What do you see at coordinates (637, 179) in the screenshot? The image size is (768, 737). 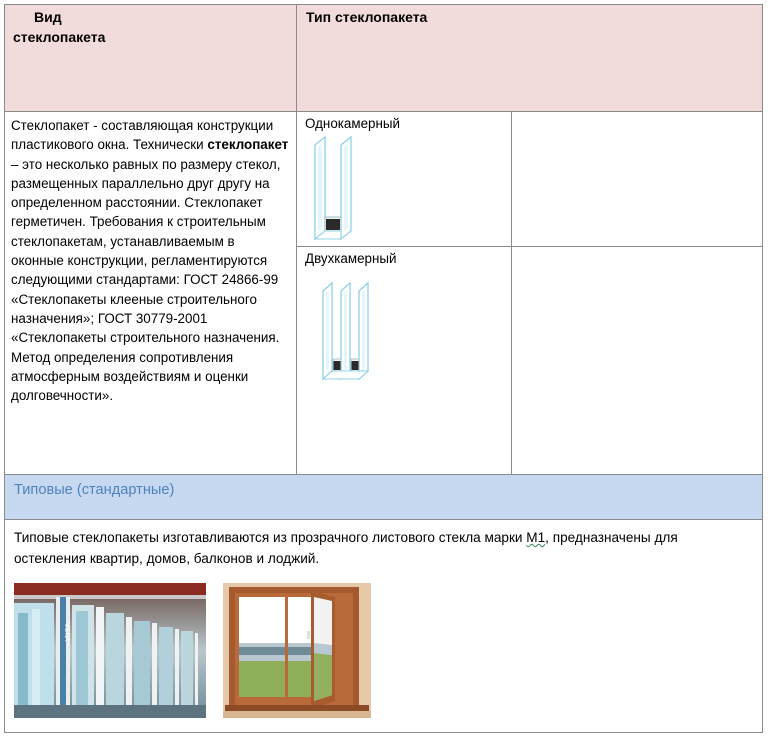 I see `type-cell-single-empty` at bounding box center [637, 179].